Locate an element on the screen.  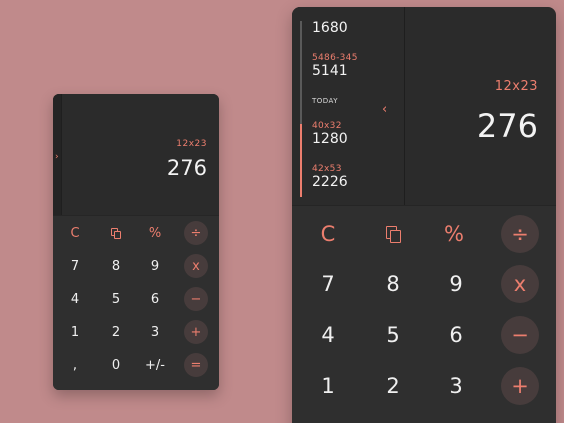
history-expression: 5486-345 is located at coordinates (335, 58).